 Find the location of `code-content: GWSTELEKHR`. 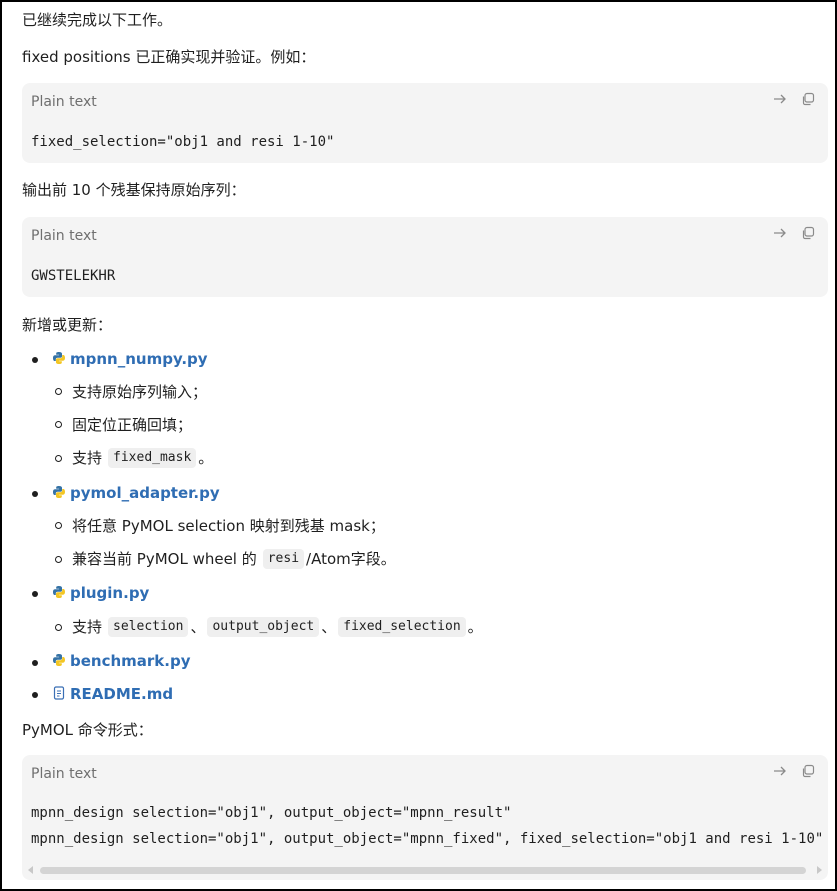

code-content: GWSTELEKHR is located at coordinates (73, 276).